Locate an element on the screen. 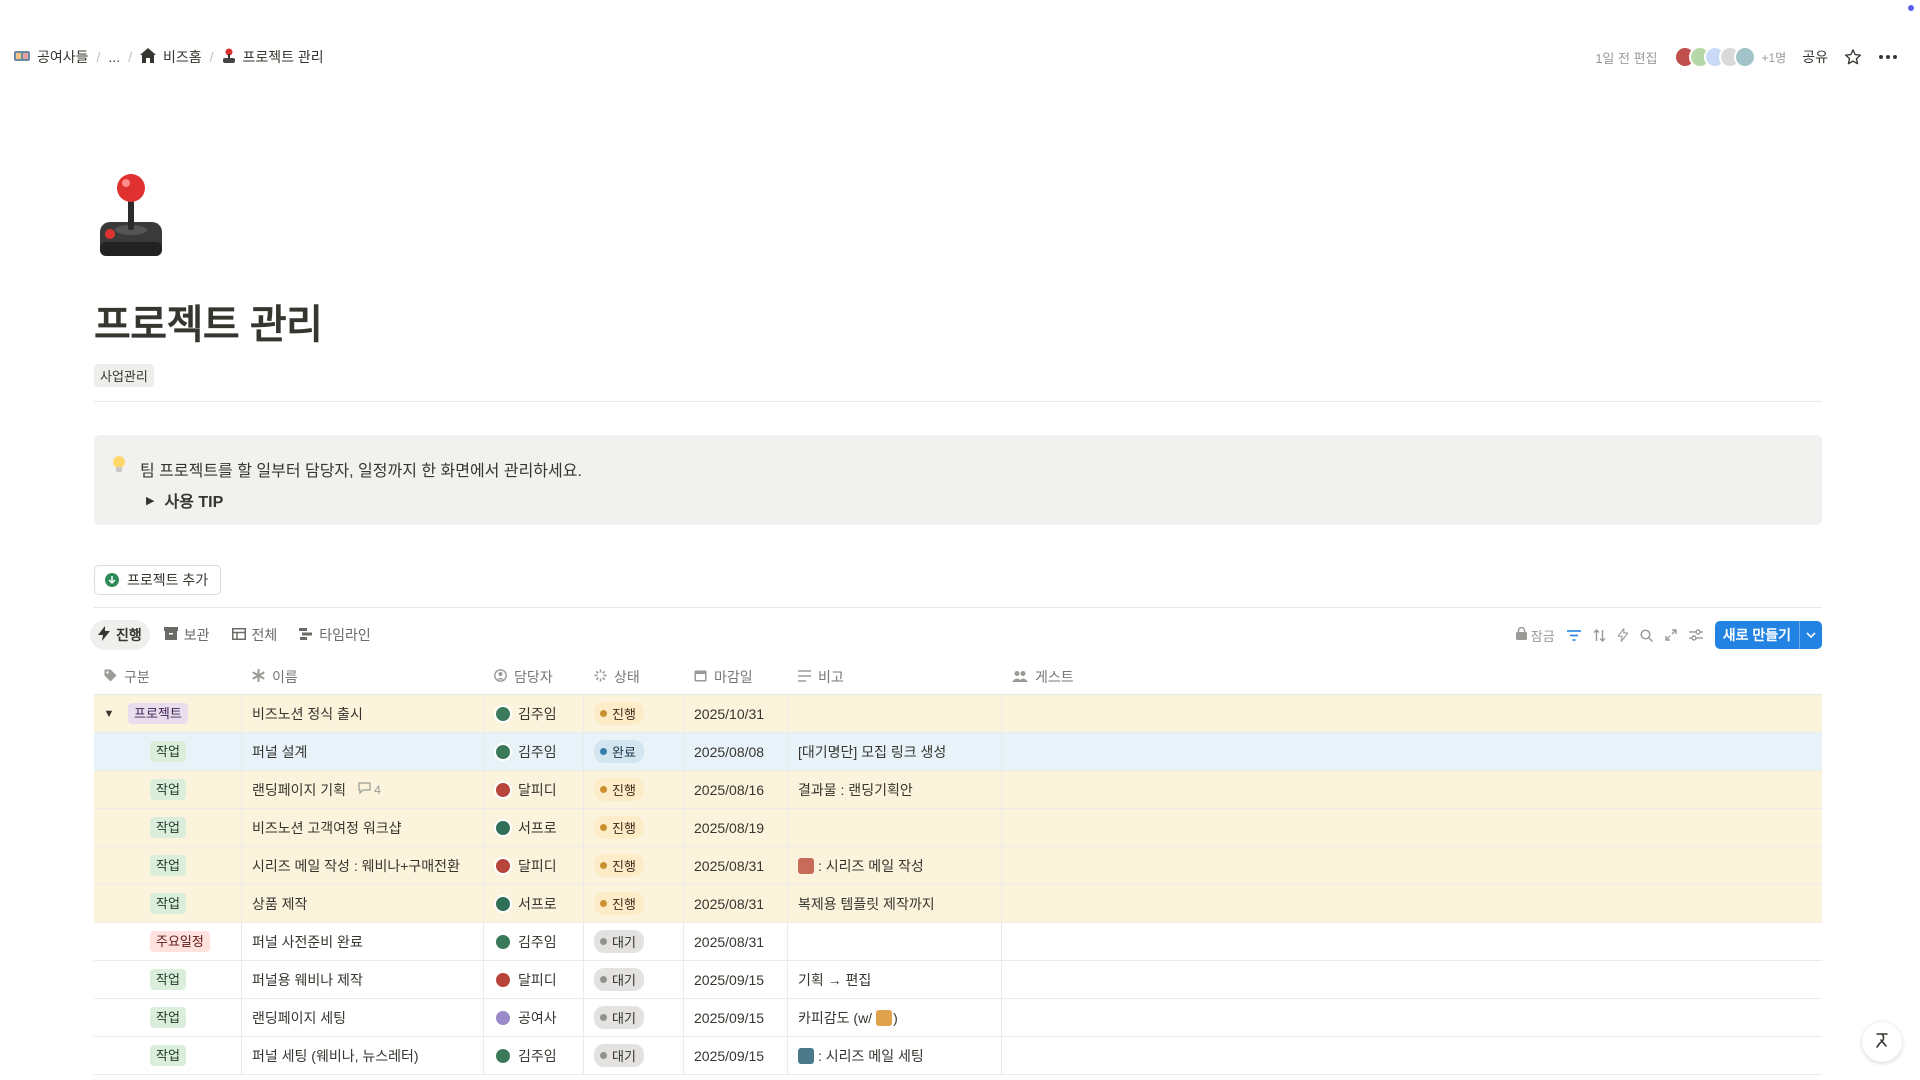 The image size is (1920, 1080). name-cell: 퍼널 사전준비 완료 is located at coordinates (363, 941).